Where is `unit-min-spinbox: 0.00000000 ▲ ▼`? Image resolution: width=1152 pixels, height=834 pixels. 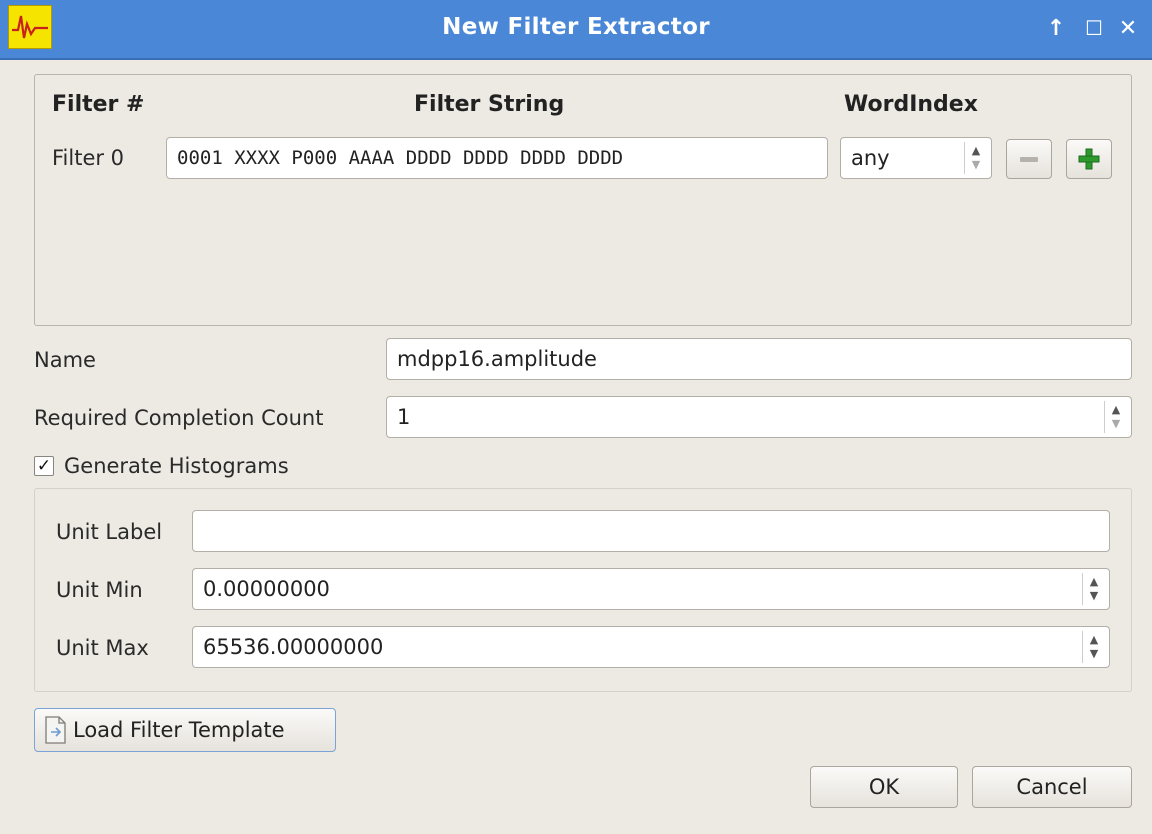
unit-min-spinbox: 0.00000000 ▲ ▼ is located at coordinates (651, 589).